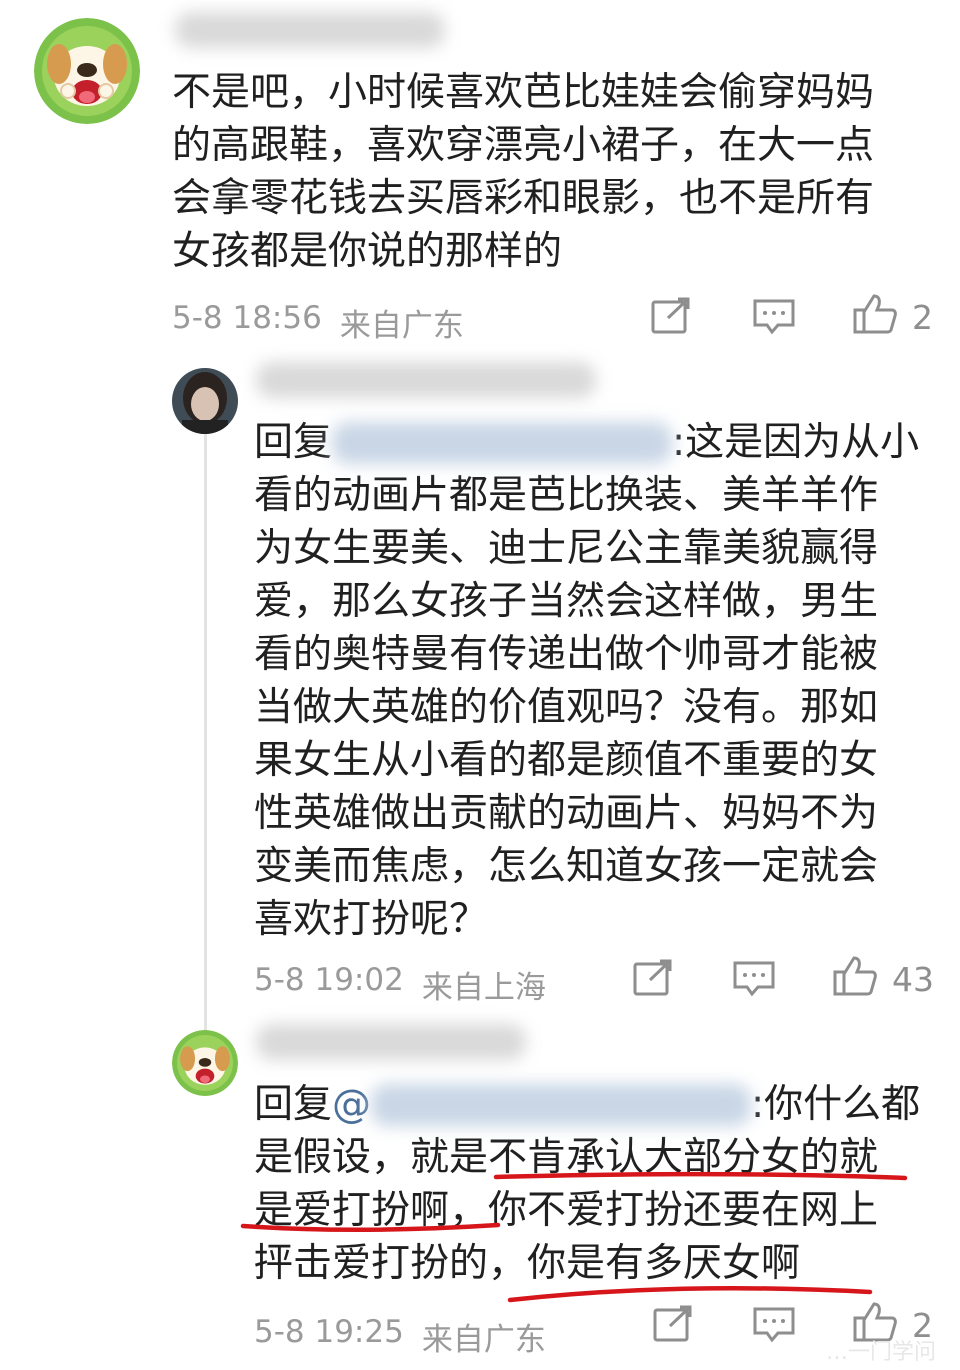 The image size is (960, 1370). I want to click on comment-meta: 5-8 19:25 来自广东, so click(400, 1336).